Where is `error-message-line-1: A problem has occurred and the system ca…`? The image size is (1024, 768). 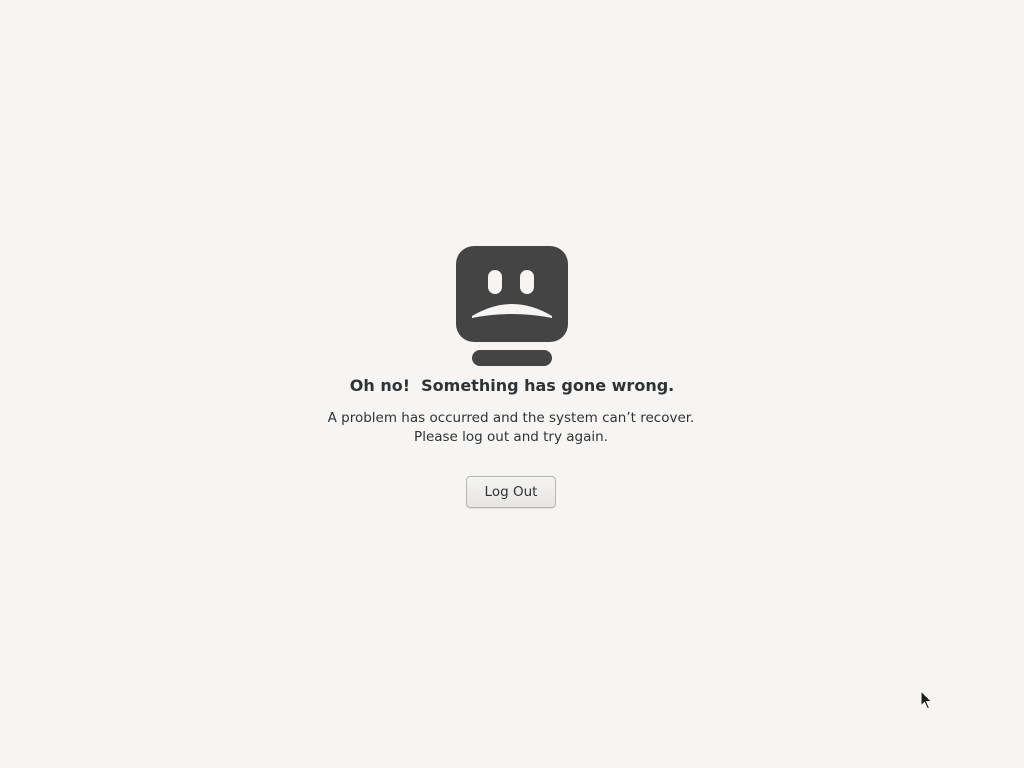
error-message-line-1: A problem has occurred and the system ca… is located at coordinates (511, 418).